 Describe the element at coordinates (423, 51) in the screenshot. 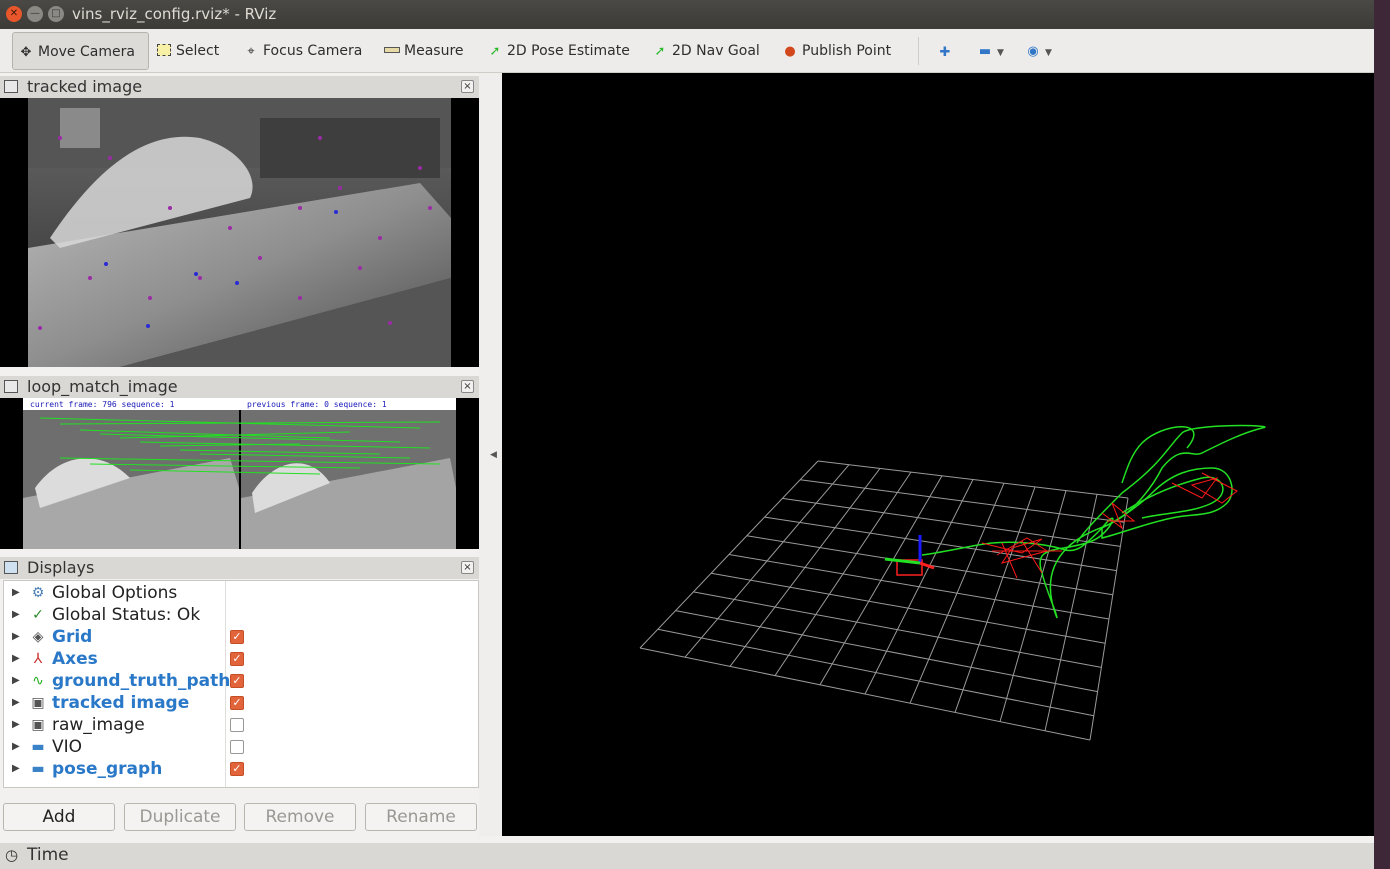

I see `measure-tool: Measure` at that location.